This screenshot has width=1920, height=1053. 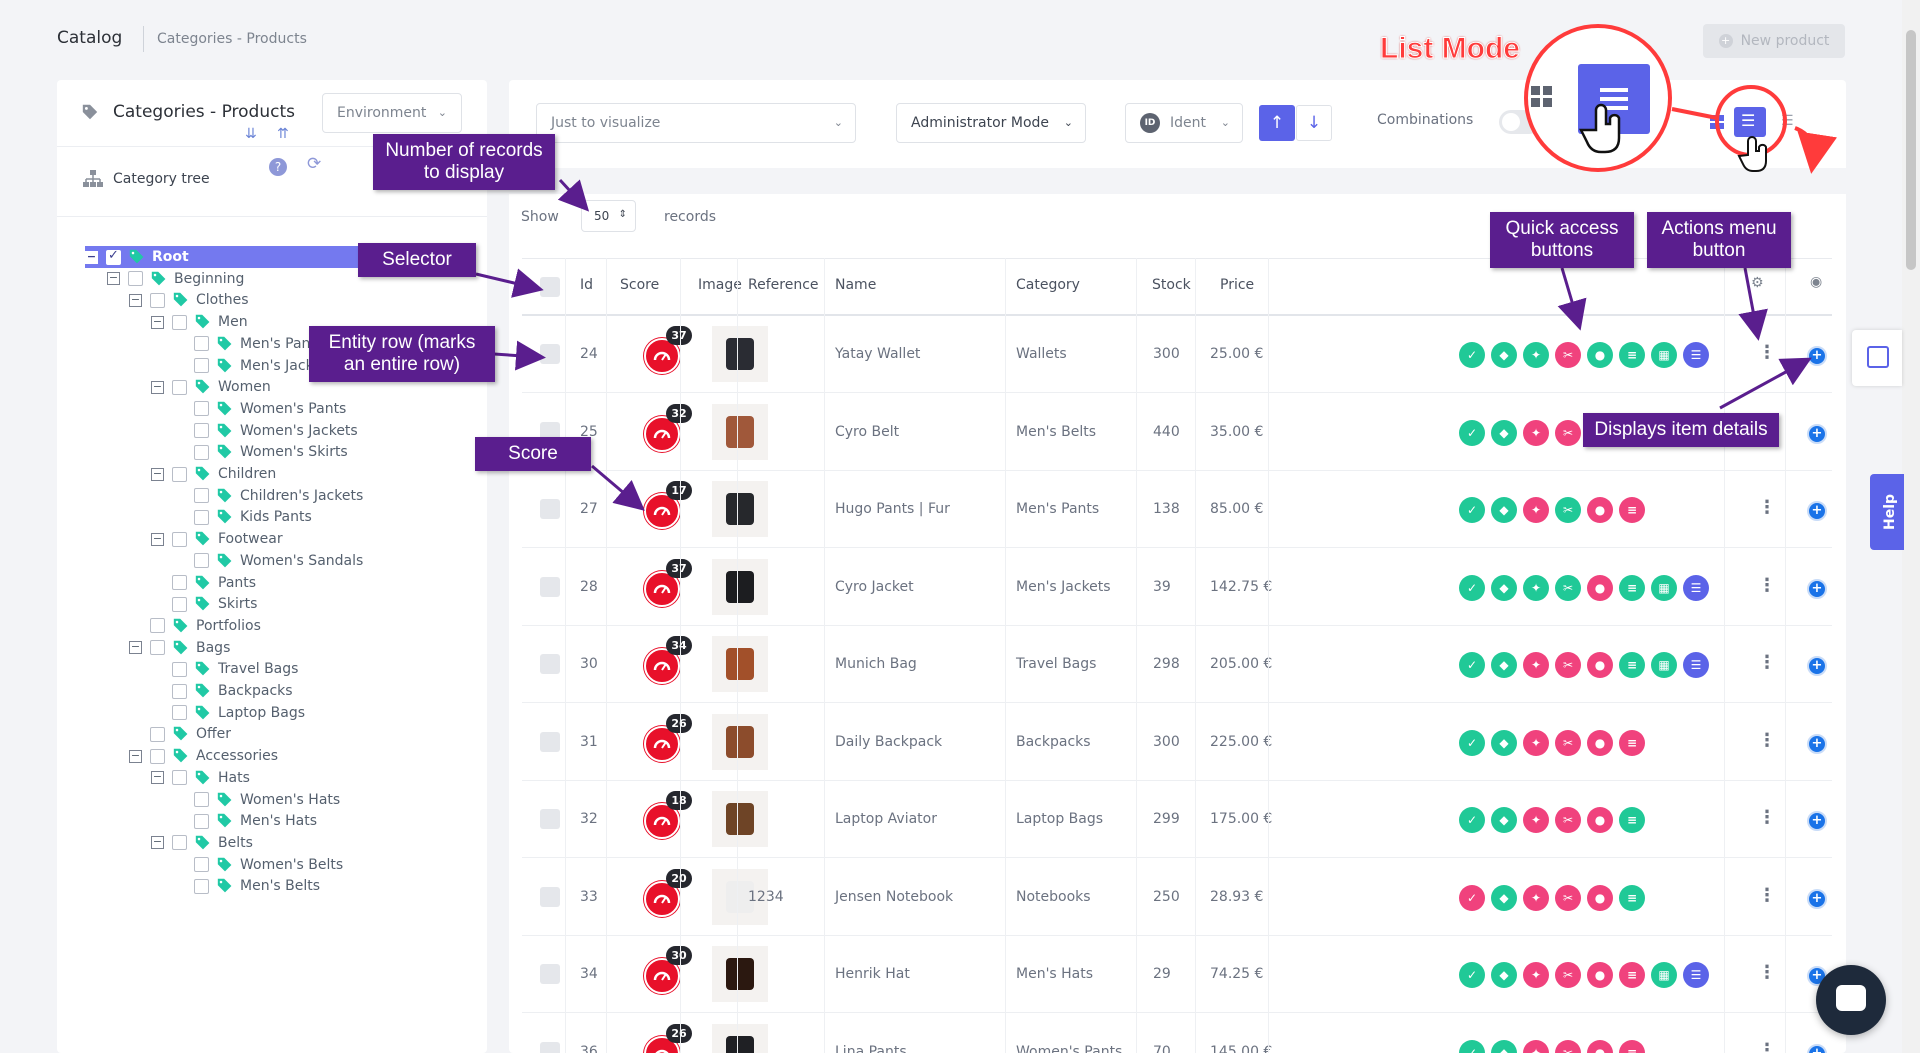 What do you see at coordinates (668, 815) in the screenshot?
I see `score-badge: 18` at bounding box center [668, 815].